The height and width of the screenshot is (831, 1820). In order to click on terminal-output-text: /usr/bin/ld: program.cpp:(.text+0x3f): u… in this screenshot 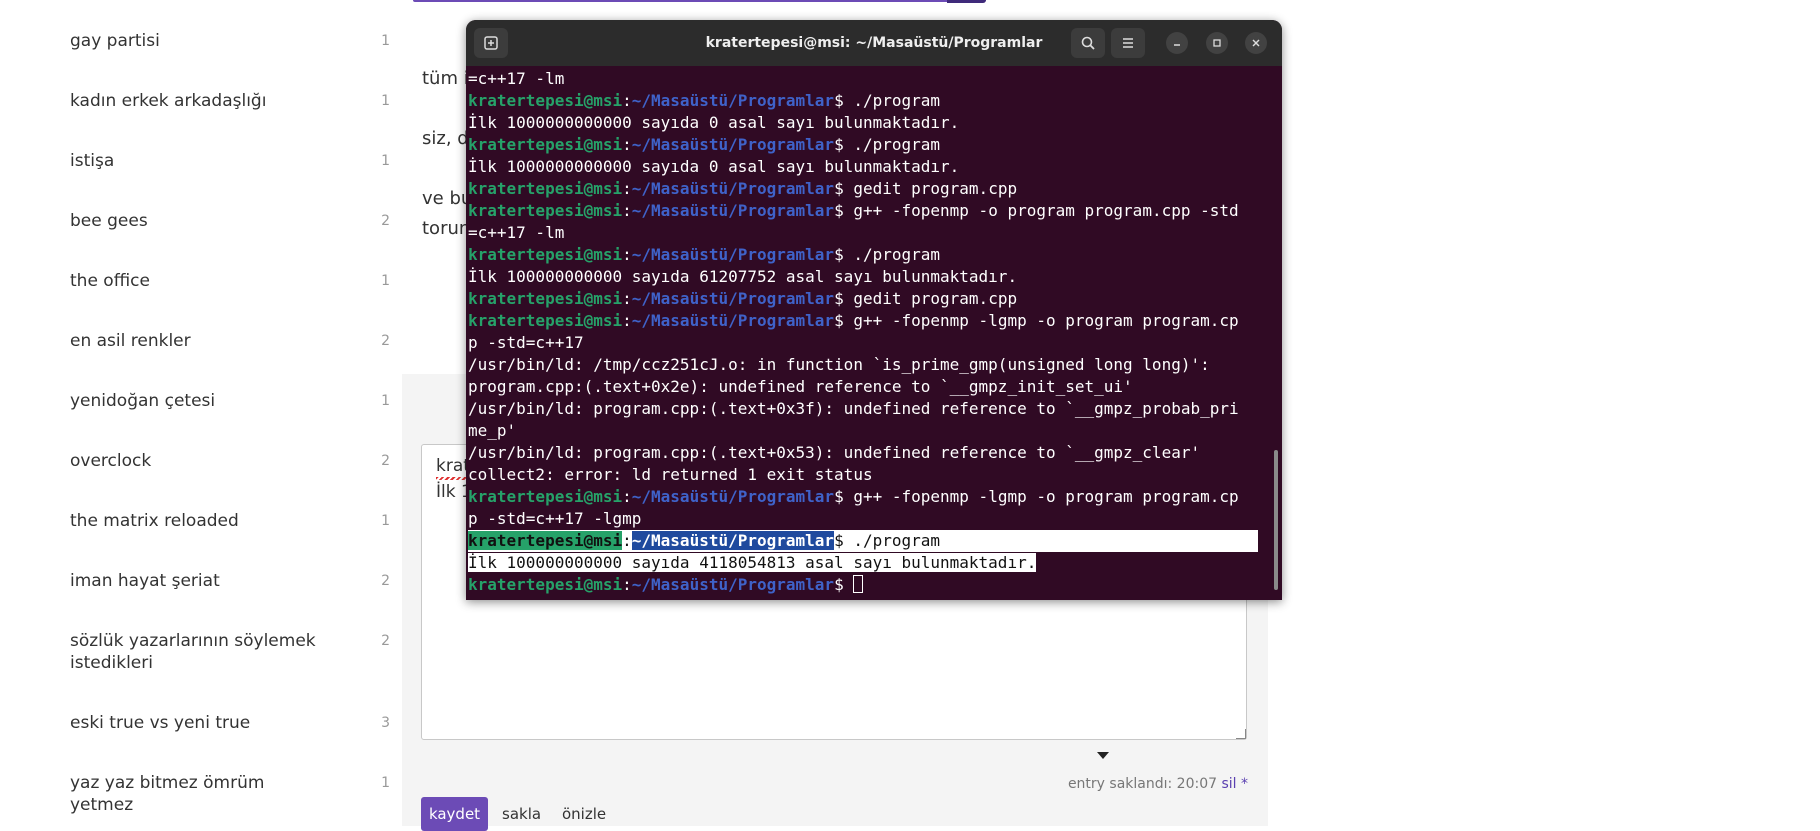, I will do `click(853, 408)`.